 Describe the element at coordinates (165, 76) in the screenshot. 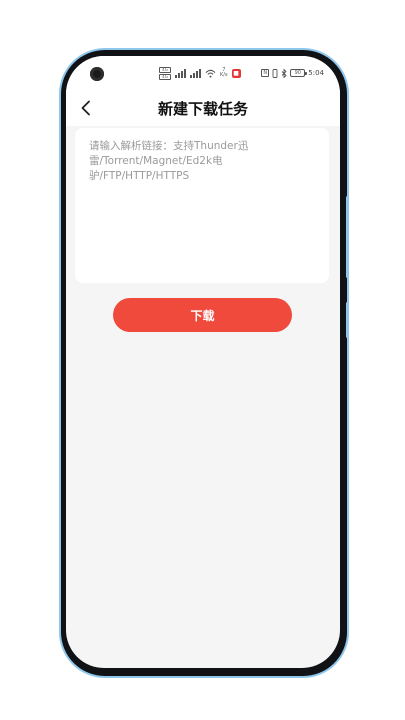

I see `sim2-icon: 4G` at that location.